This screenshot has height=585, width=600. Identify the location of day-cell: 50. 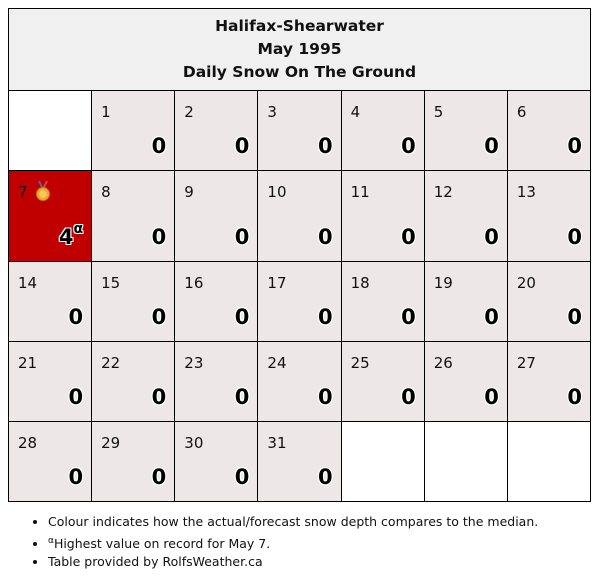
(465, 130).